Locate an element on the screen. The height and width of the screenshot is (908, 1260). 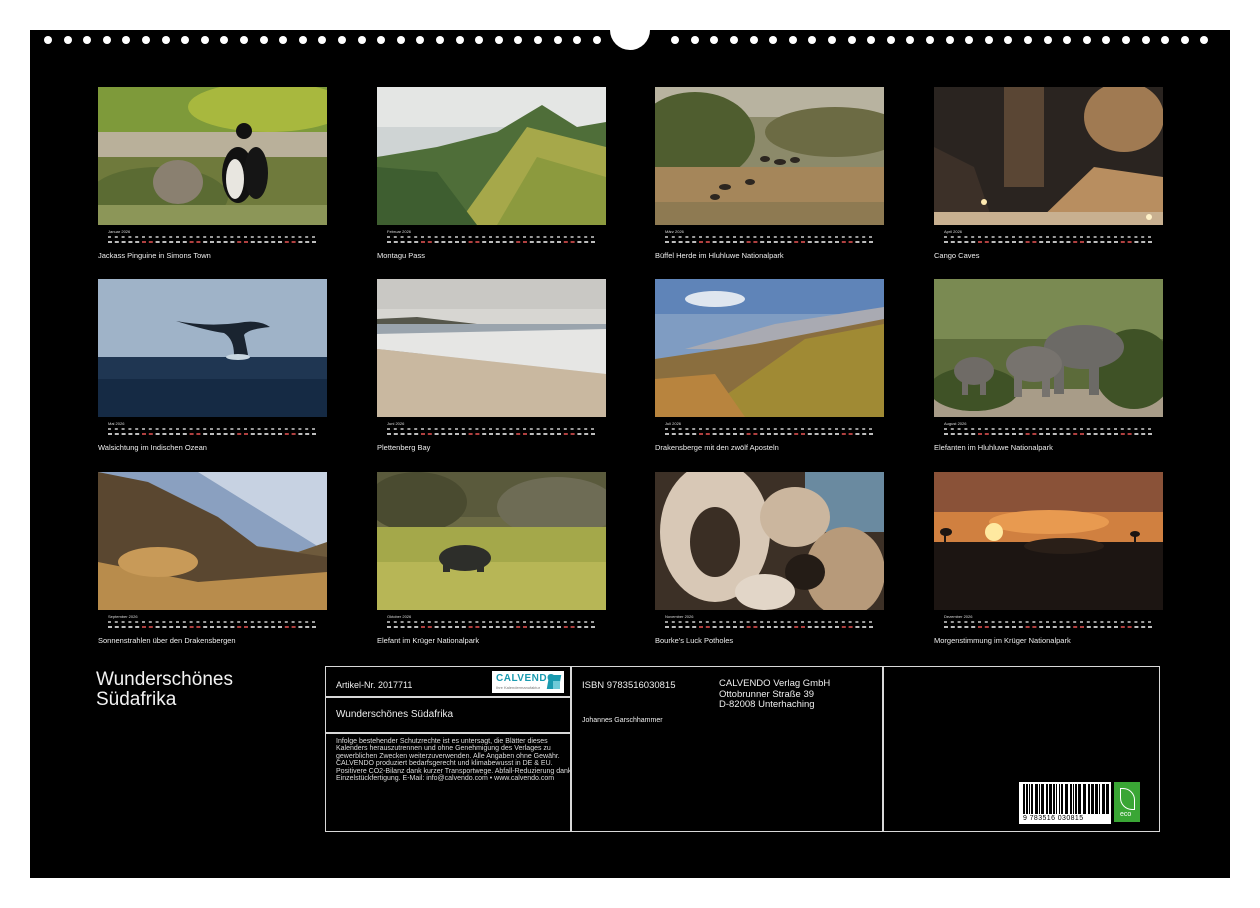
photo-sunrays is located at coordinates (212, 541).